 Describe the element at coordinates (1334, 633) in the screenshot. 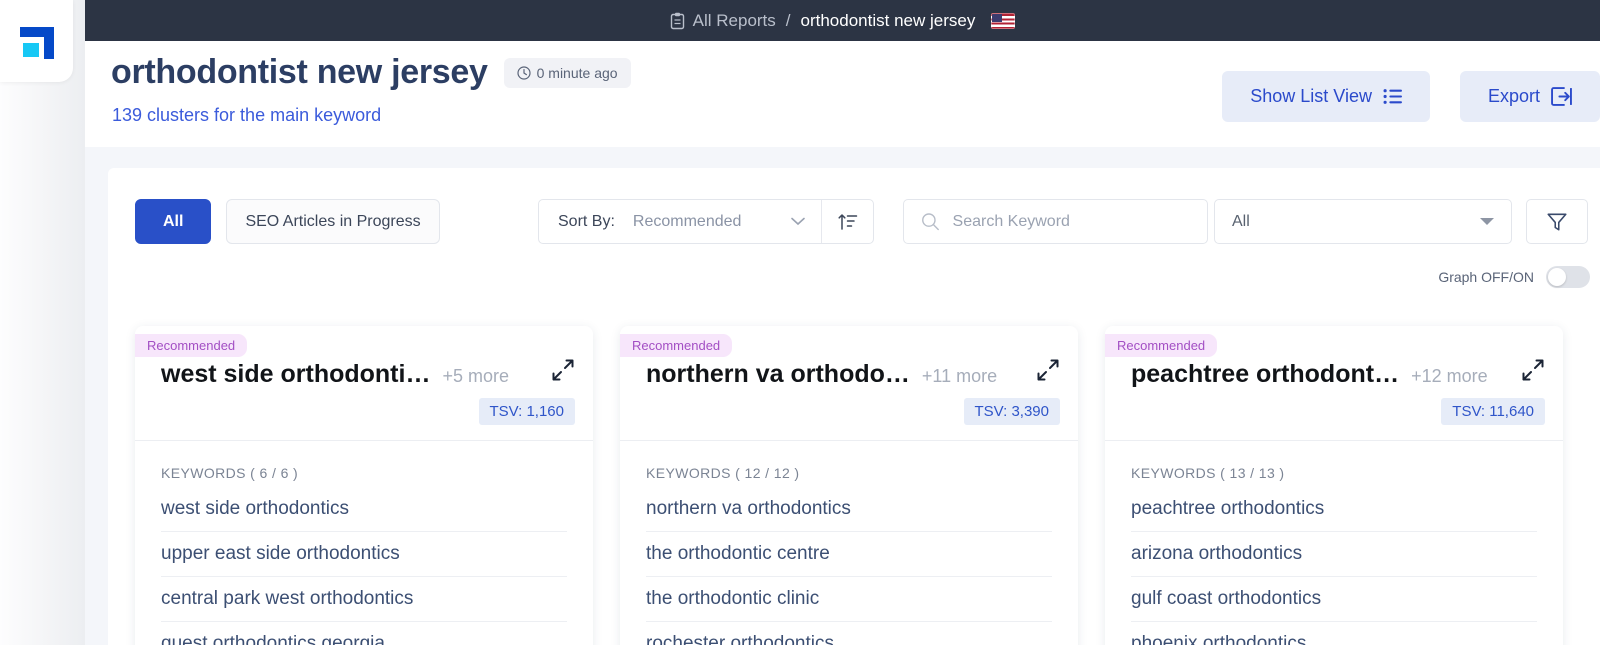

I see `list-item: phoenix orthodontics` at that location.